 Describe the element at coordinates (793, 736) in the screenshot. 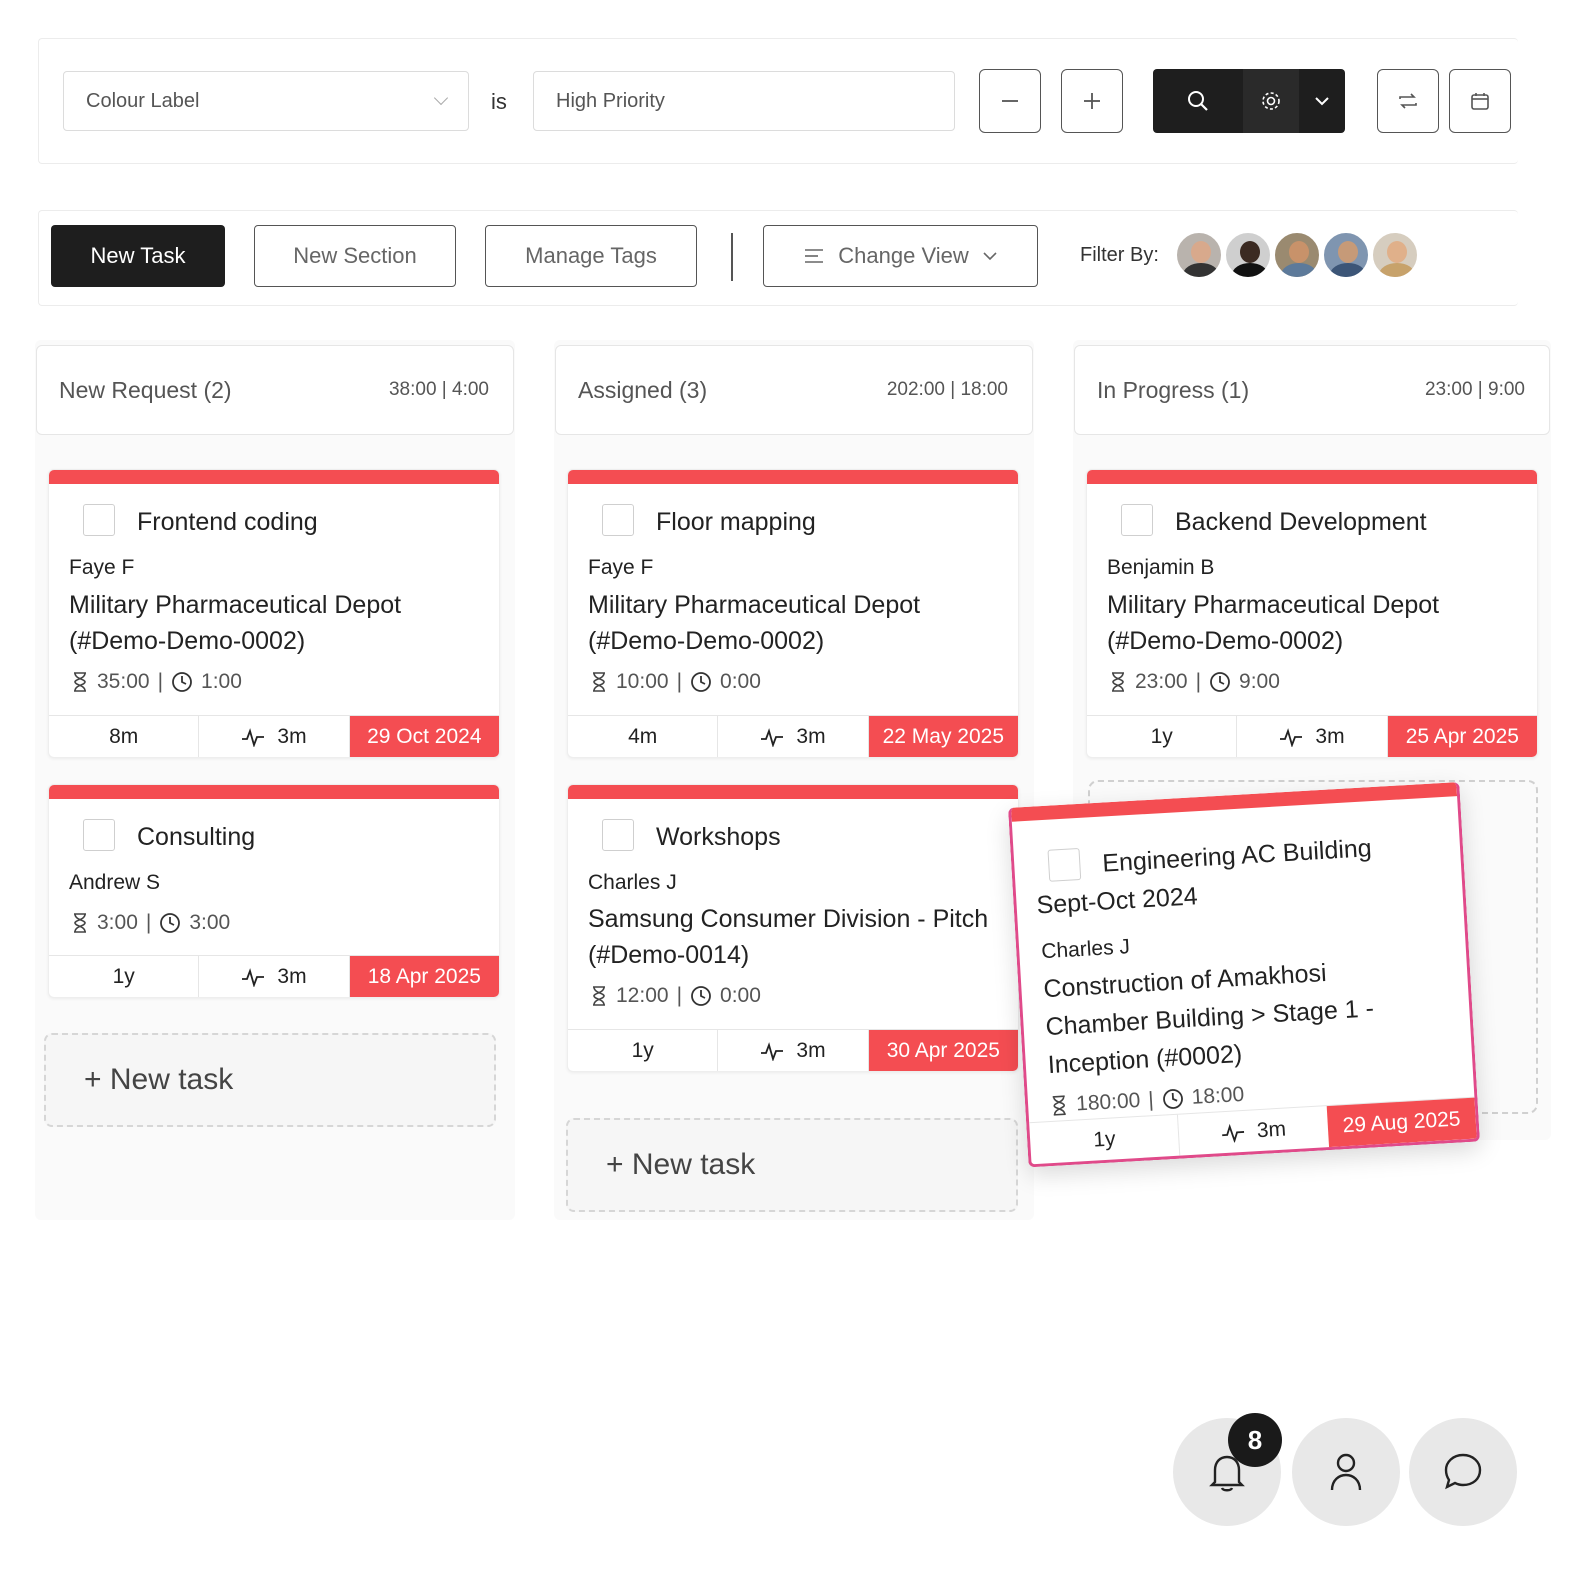

I see `task-footer: 4m 3m 22 May 2025` at that location.